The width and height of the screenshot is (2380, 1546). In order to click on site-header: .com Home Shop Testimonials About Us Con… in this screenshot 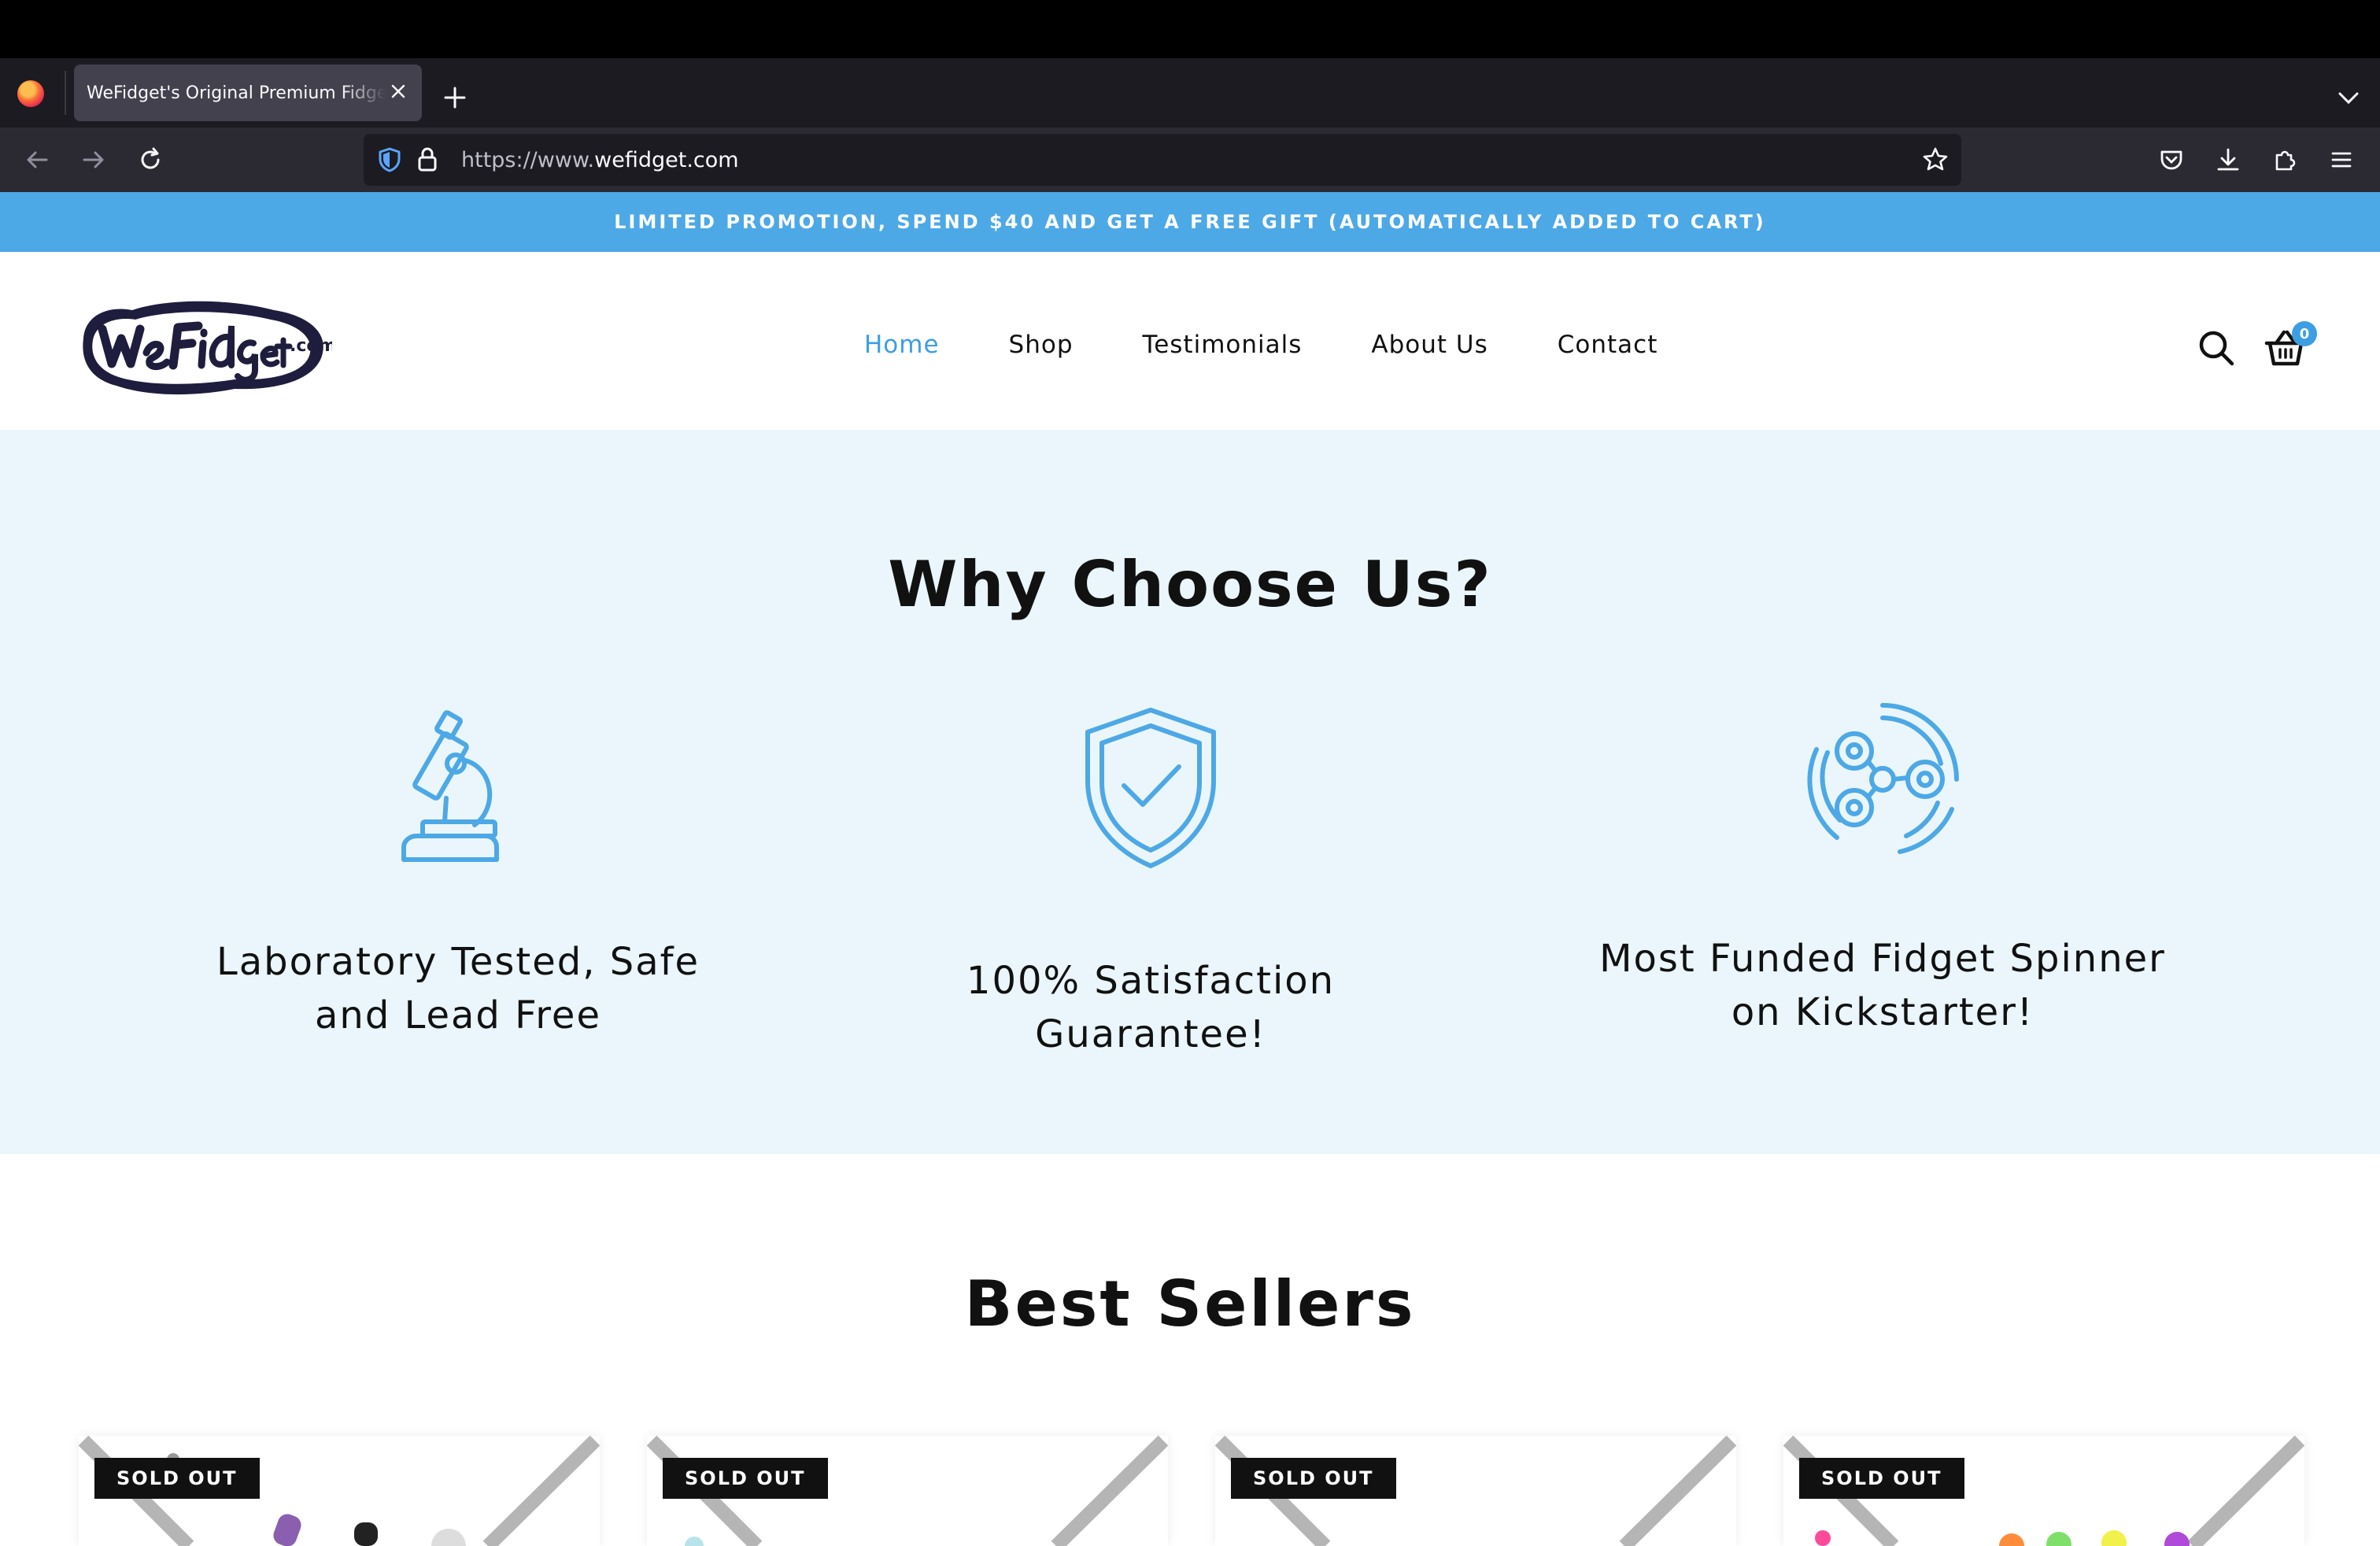, I will do `click(1190, 341)`.